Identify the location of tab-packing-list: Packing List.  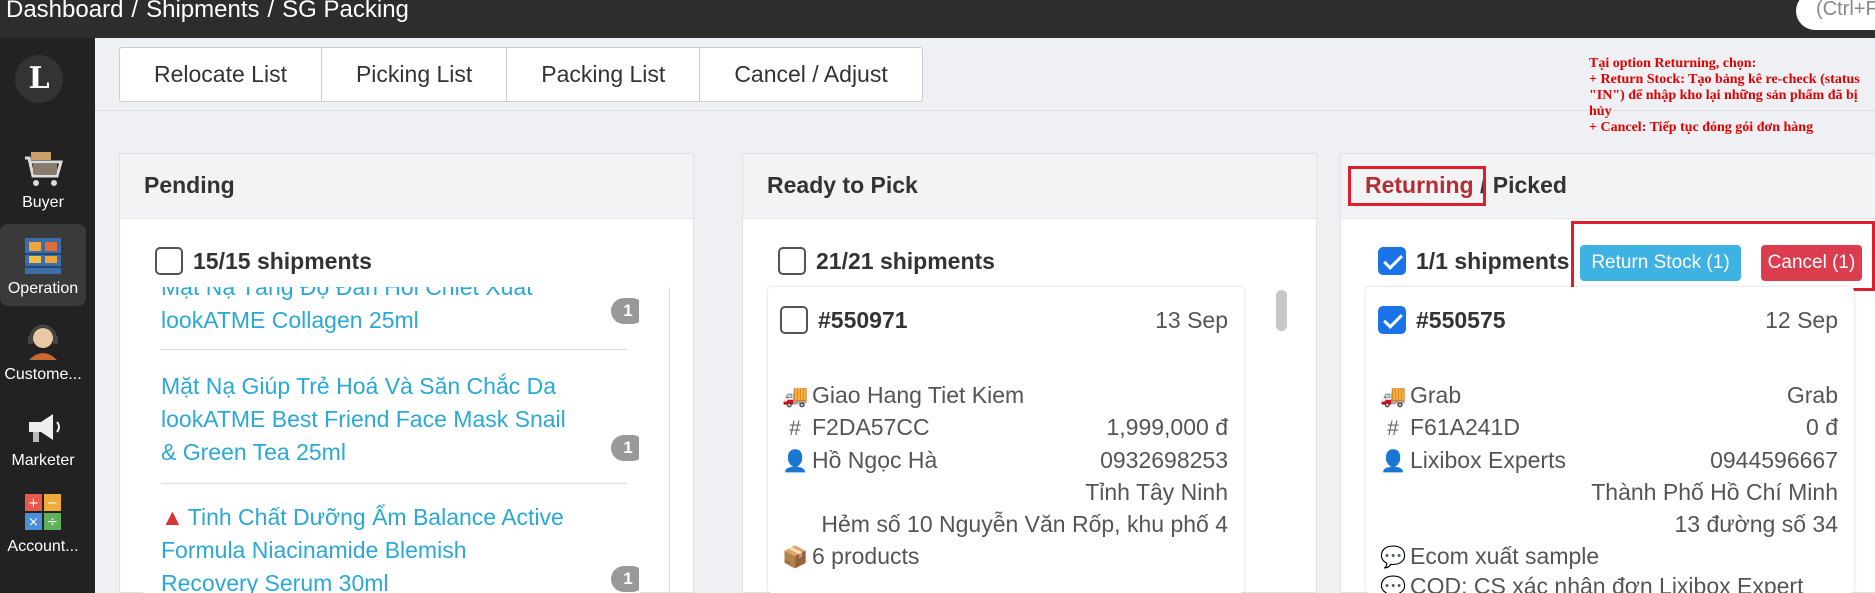
(604, 74).